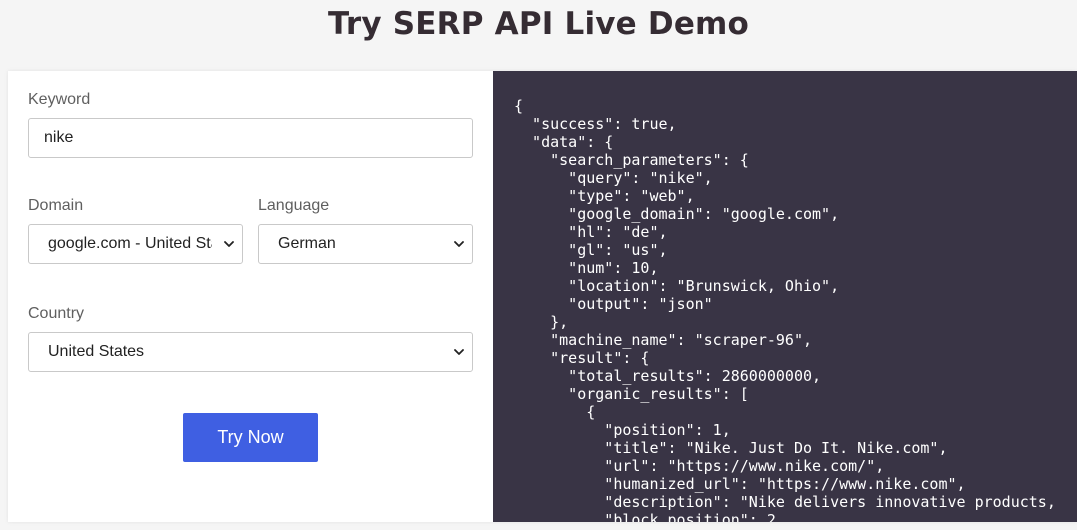  Describe the element at coordinates (622, 430) in the screenshot. I see `json-line: "position": 1,` at that location.